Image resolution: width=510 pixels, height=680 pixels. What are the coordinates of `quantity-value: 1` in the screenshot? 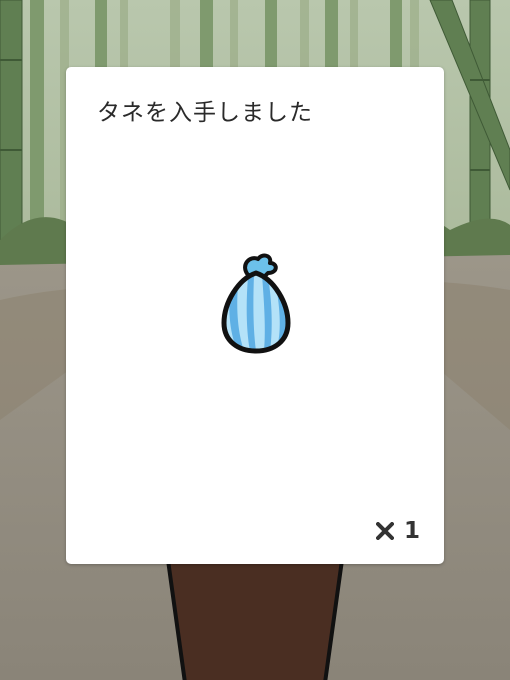 It's located at (411, 531).